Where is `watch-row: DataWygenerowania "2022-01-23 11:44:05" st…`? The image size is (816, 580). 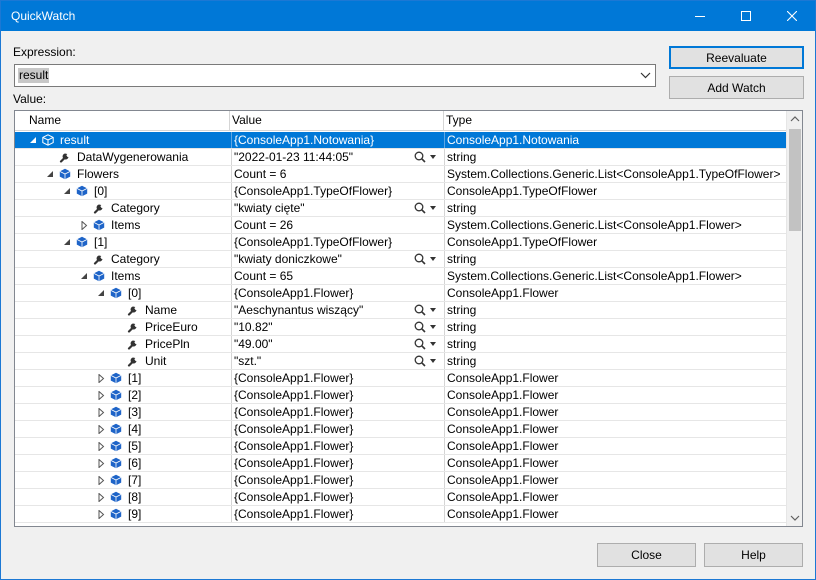
watch-row: DataWygenerowania "2022-01-23 11:44:05" st… is located at coordinates (400, 157).